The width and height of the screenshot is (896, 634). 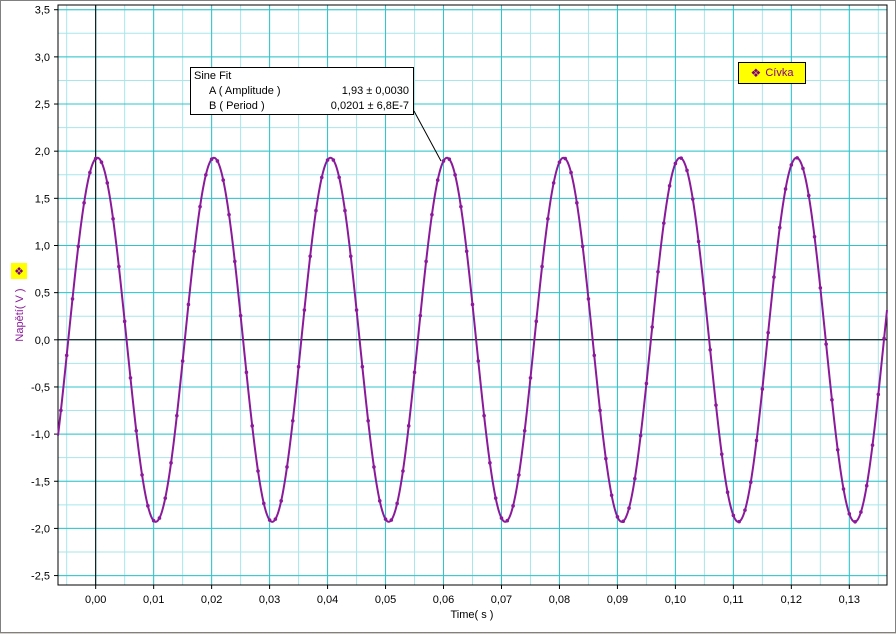 What do you see at coordinates (849, 600) in the screenshot?
I see `x-tick-label: 0,13` at bounding box center [849, 600].